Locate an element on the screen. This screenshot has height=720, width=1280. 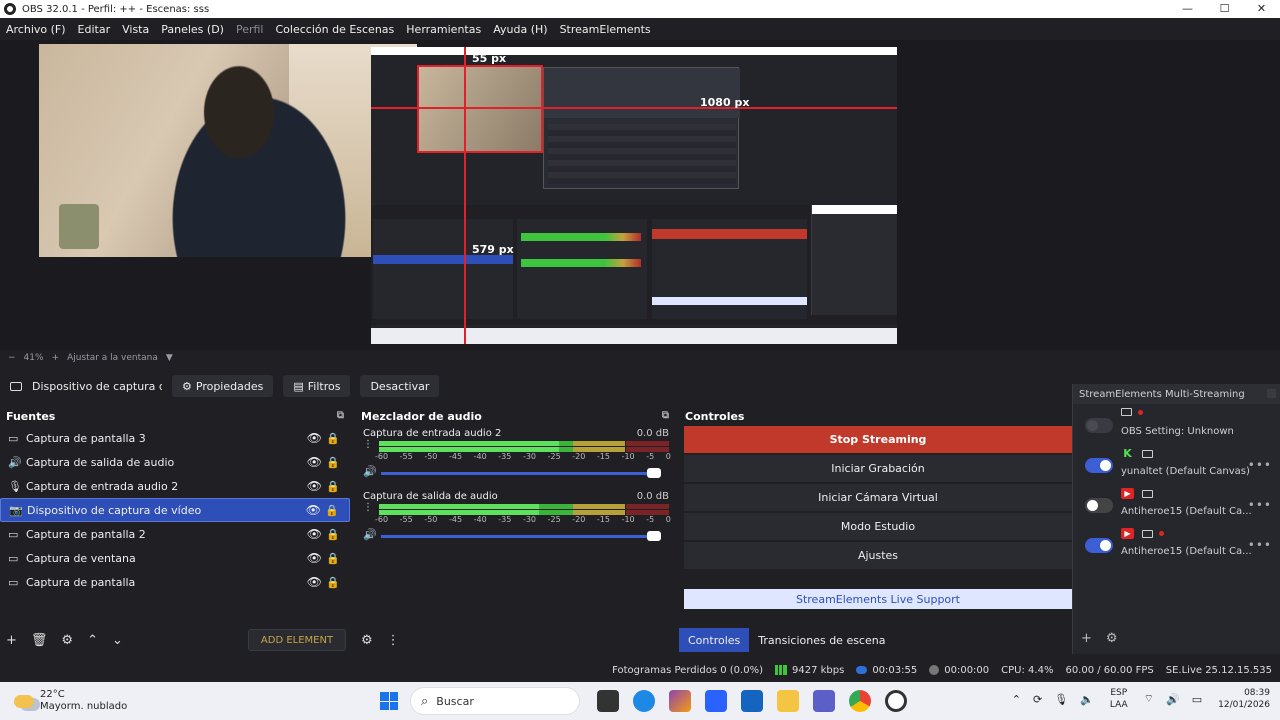
add-source-icon: + is located at coordinates (11, 640).